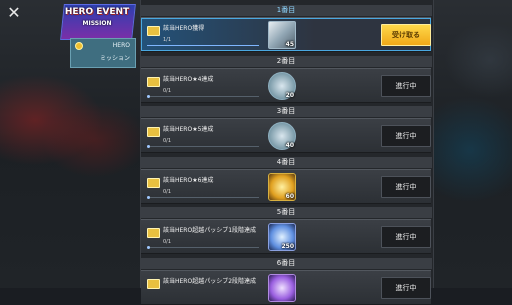 The height and width of the screenshot is (305, 512). What do you see at coordinates (286, 263) in the screenshot?
I see `mission-header: 6番目` at bounding box center [286, 263].